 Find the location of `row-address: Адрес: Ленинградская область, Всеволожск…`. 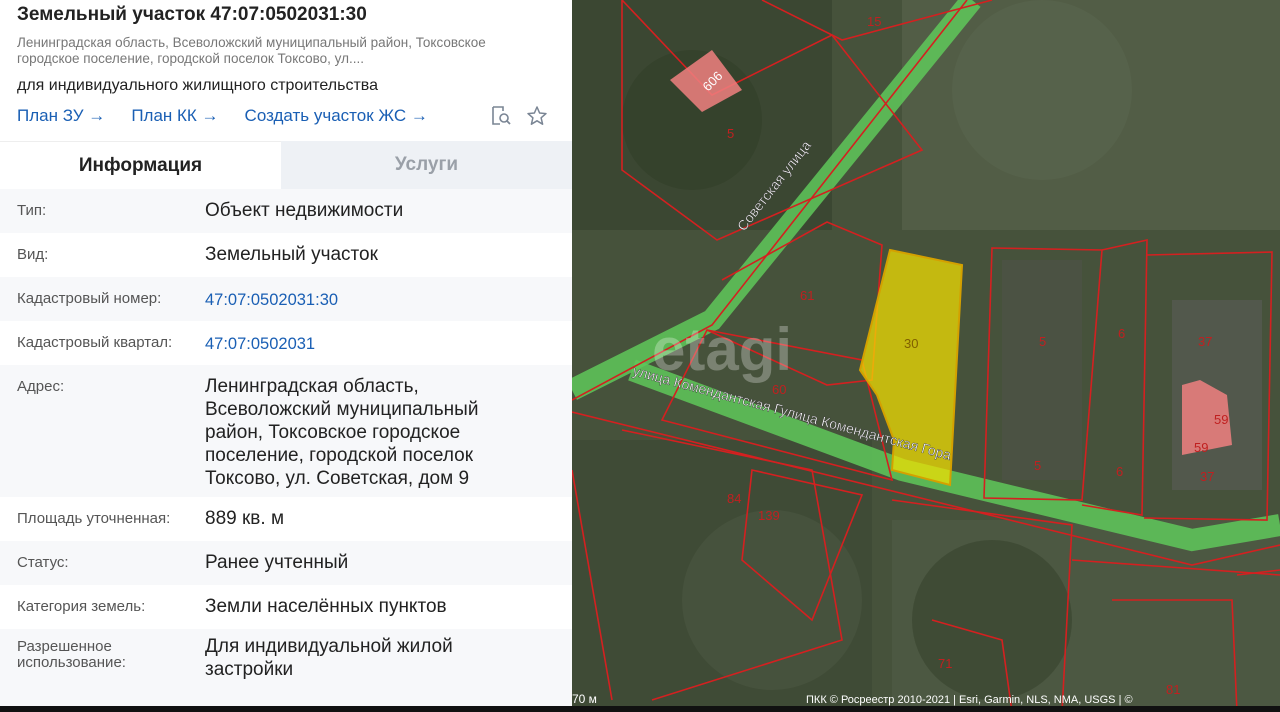

row-address: Адрес: Ленинградская область, Всеволожск… is located at coordinates (286, 431).